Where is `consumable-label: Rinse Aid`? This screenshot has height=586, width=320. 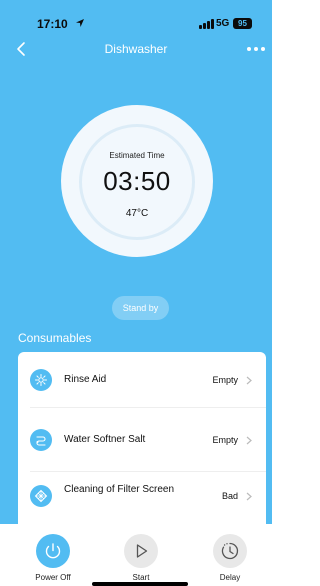 consumable-label: Rinse Aid is located at coordinates (85, 379).